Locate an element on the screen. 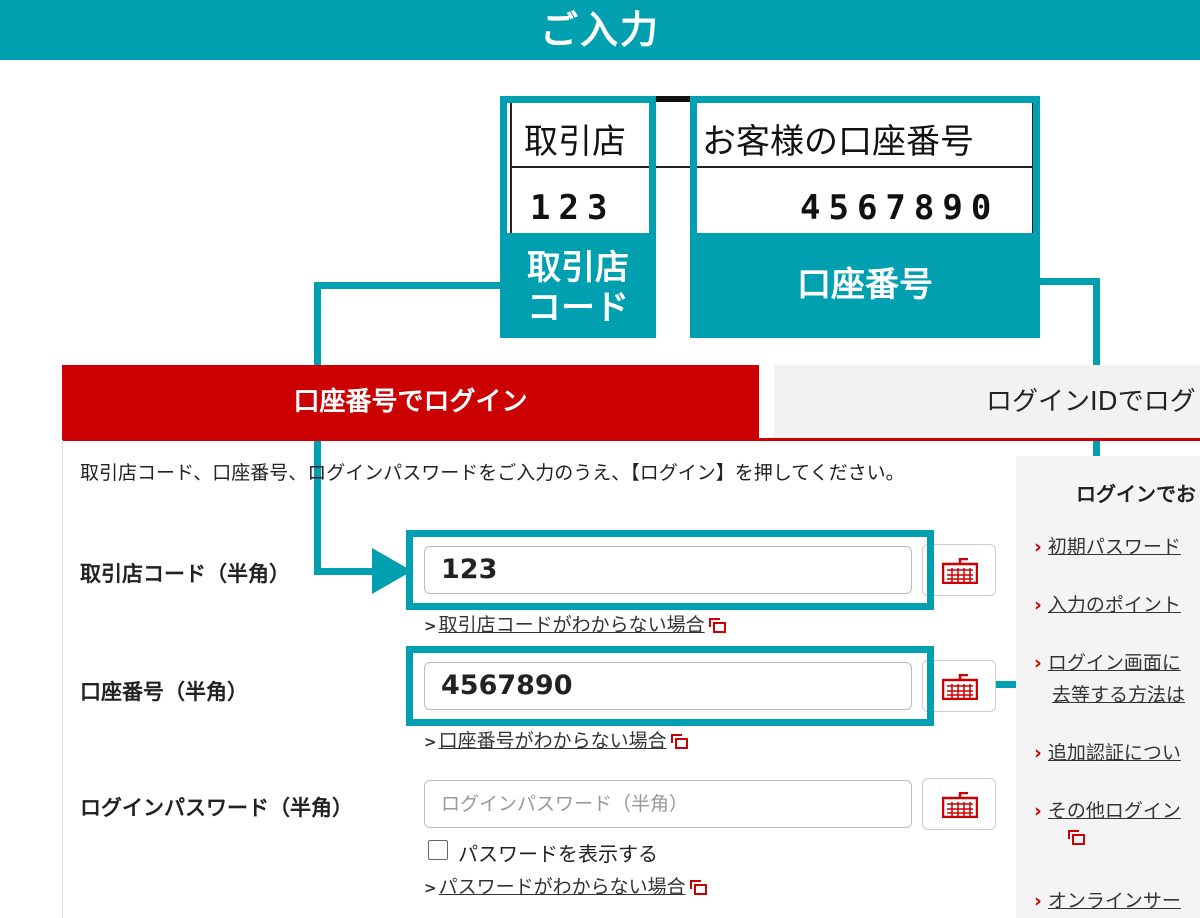  show-password-checkbox is located at coordinates (438, 850).